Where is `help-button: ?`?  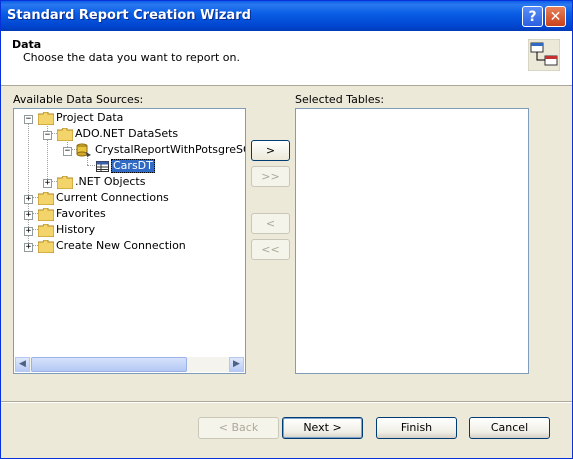
help-button: ? is located at coordinates (532, 16).